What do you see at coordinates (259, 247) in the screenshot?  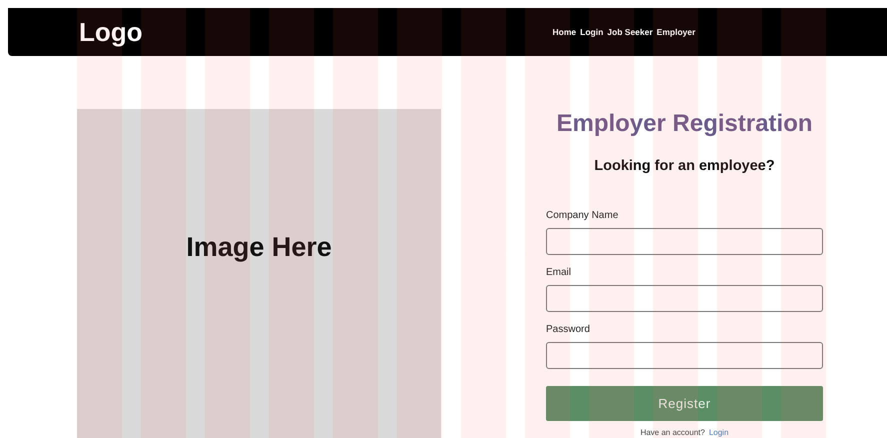 I see `image-placeholder-label: Image Here` at bounding box center [259, 247].